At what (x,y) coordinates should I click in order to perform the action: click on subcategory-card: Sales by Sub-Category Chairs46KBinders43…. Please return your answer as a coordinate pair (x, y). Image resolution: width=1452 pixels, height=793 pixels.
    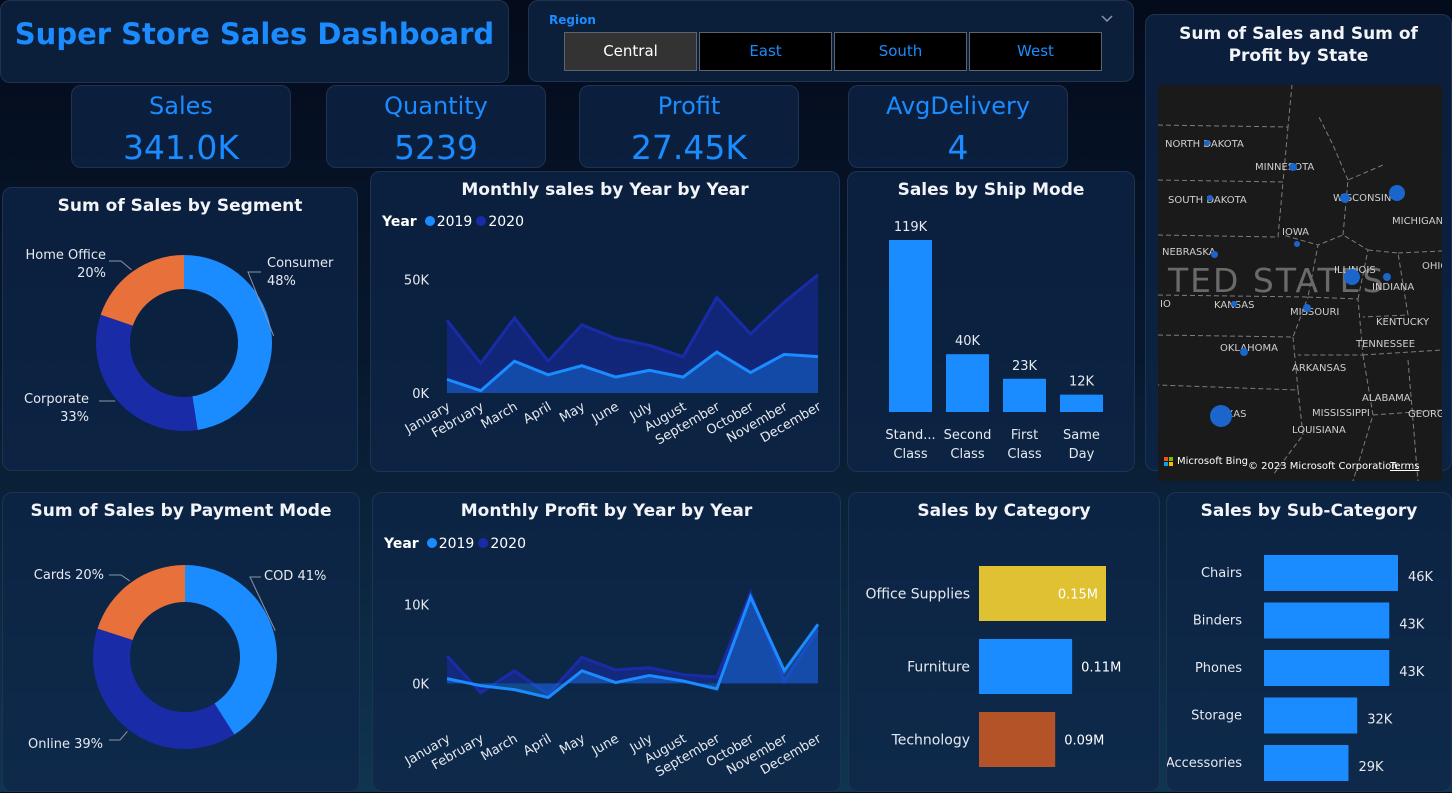
    Looking at the image, I should click on (1309, 642).